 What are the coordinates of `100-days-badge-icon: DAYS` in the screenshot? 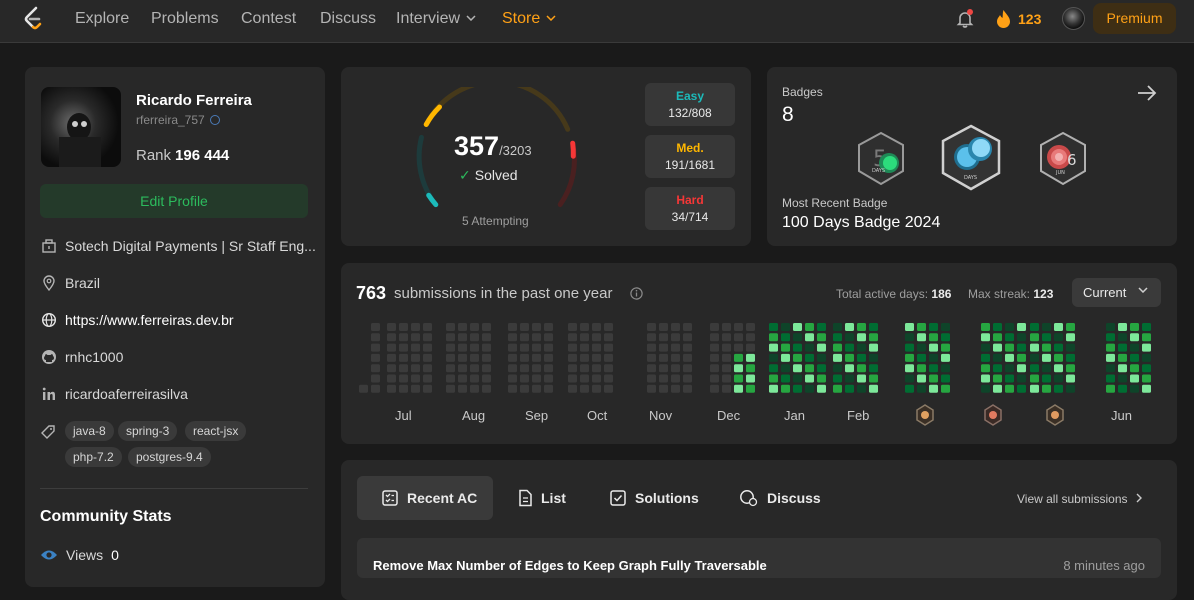 It's located at (971, 158).